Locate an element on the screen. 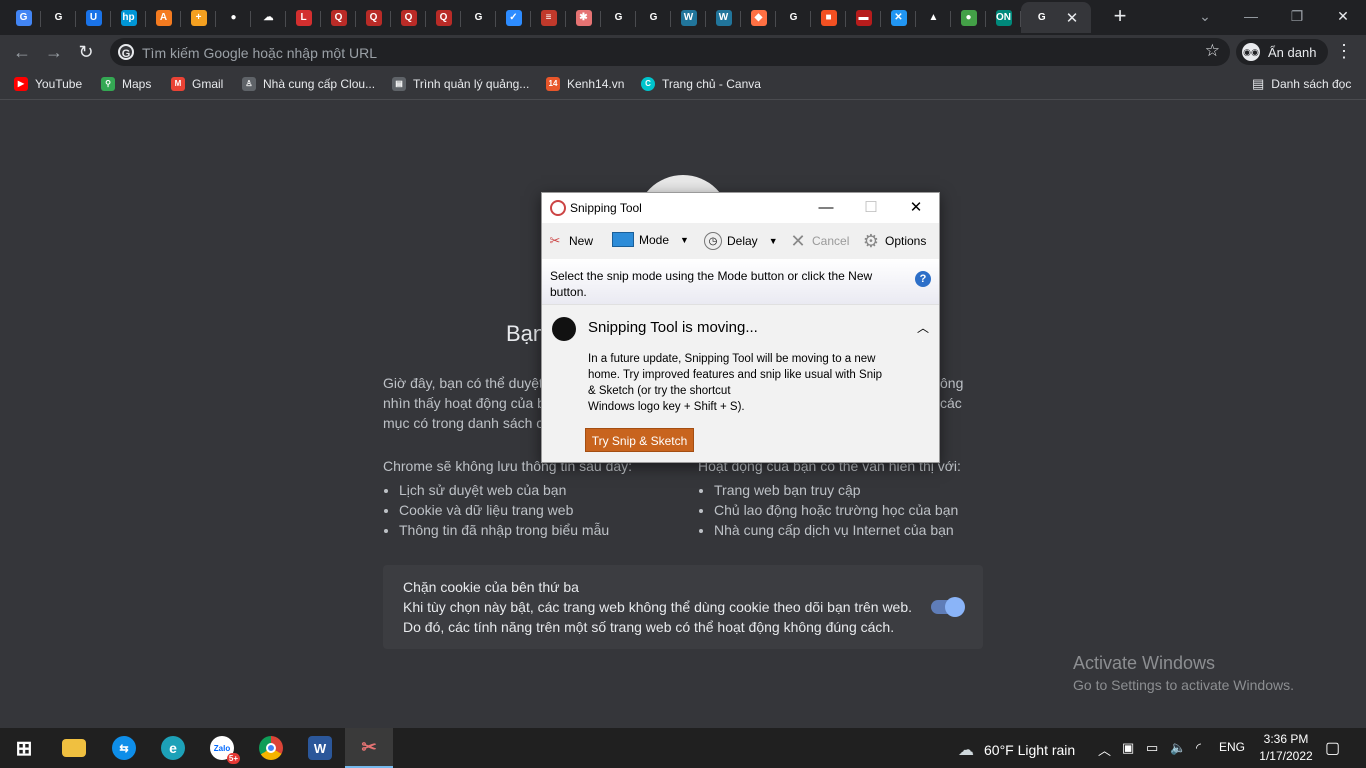 Image resolution: width=1366 pixels, height=768 pixels. options-button: ⚙ Options is located at coordinates (894, 241).